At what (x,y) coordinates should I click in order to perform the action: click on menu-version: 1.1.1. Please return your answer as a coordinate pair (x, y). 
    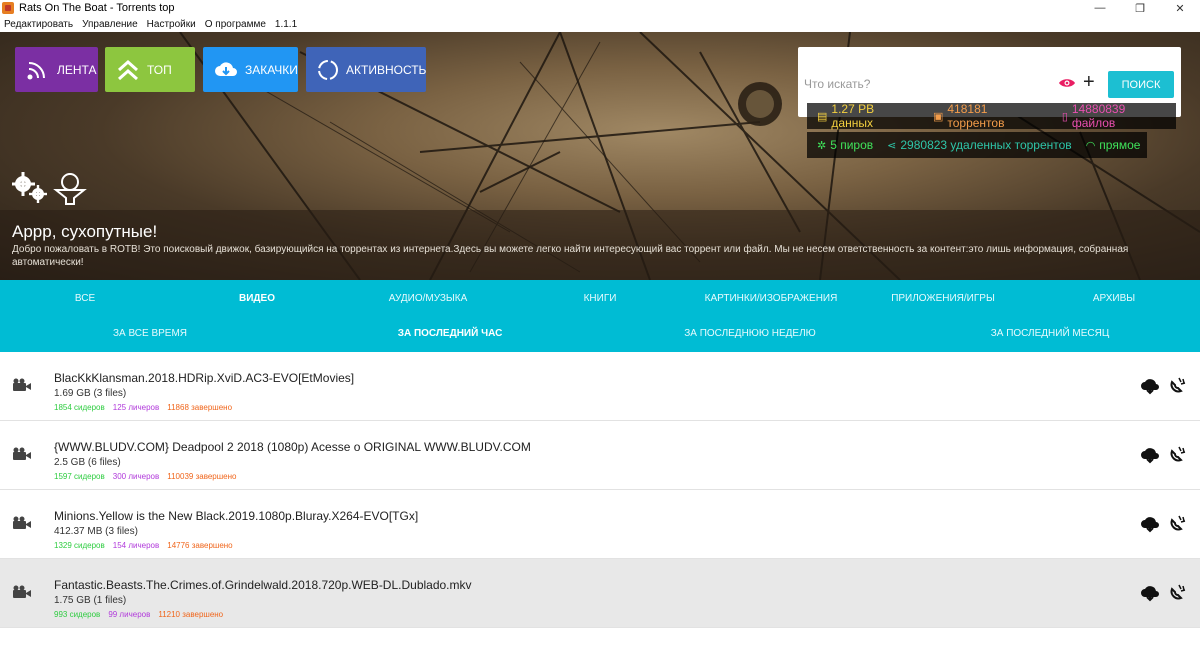
    Looking at the image, I should click on (286, 24).